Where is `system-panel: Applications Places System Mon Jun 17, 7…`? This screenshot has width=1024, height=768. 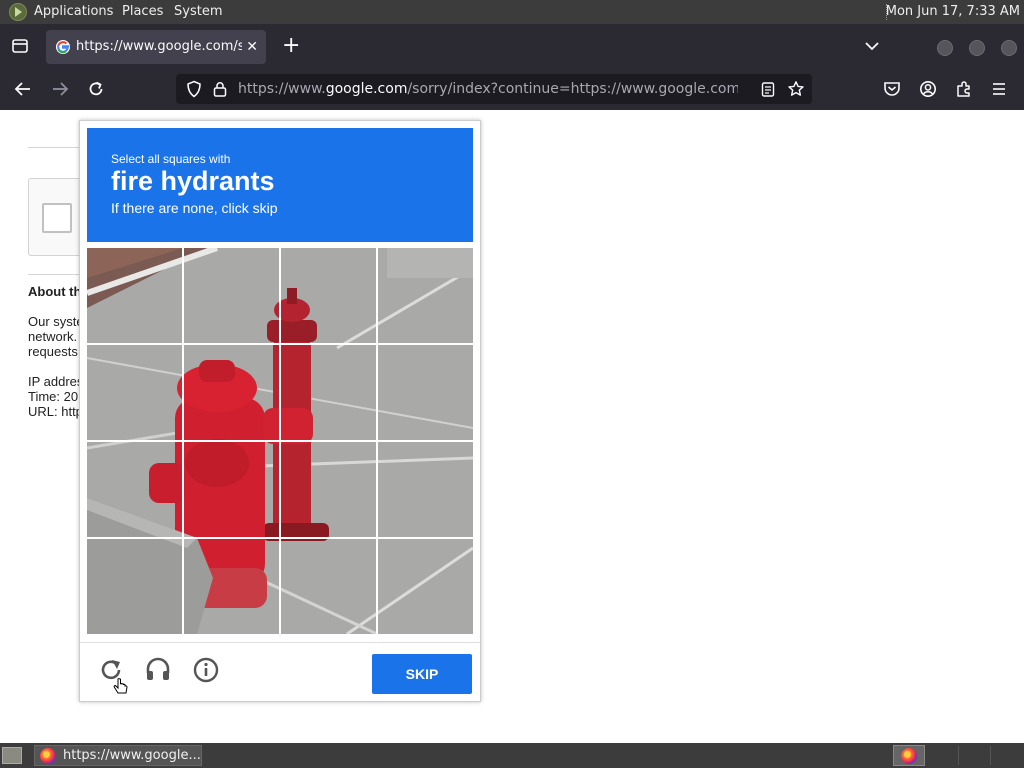 system-panel: Applications Places System Mon Jun 17, 7… is located at coordinates (512, 12).